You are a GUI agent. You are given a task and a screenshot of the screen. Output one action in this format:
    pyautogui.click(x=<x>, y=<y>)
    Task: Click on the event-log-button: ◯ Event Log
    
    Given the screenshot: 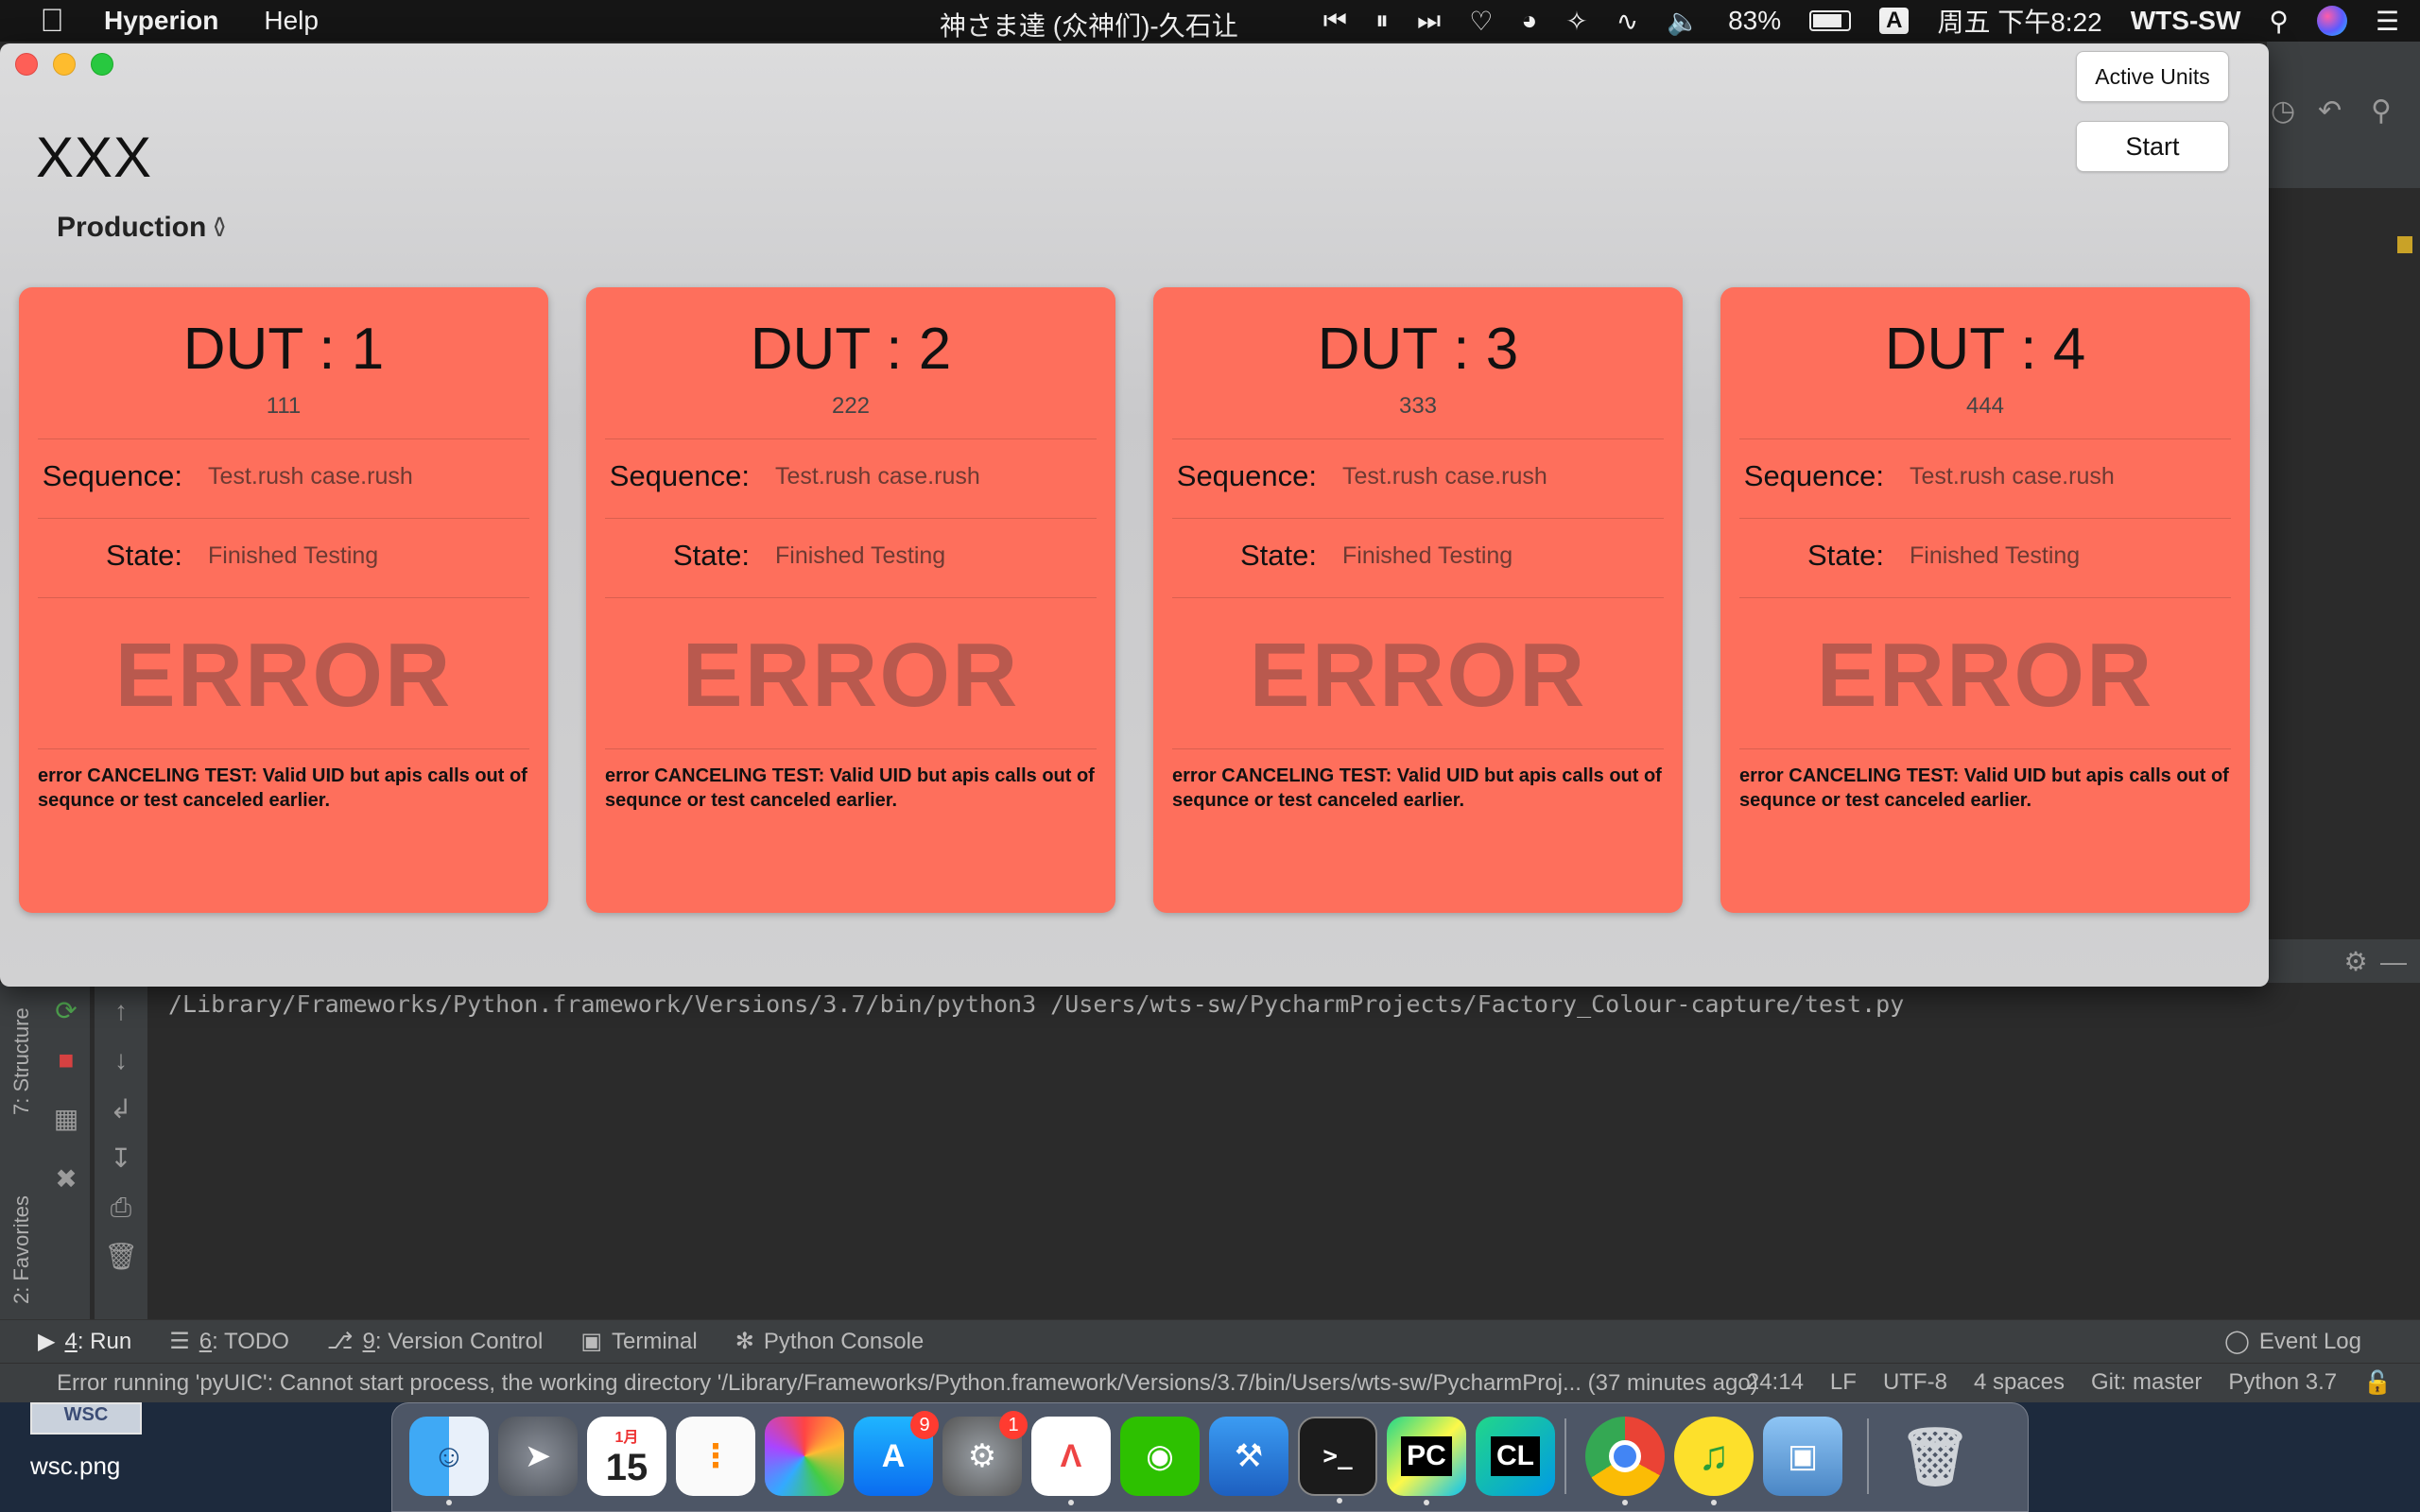 What is the action you would take?
    pyautogui.click(x=2292, y=1341)
    